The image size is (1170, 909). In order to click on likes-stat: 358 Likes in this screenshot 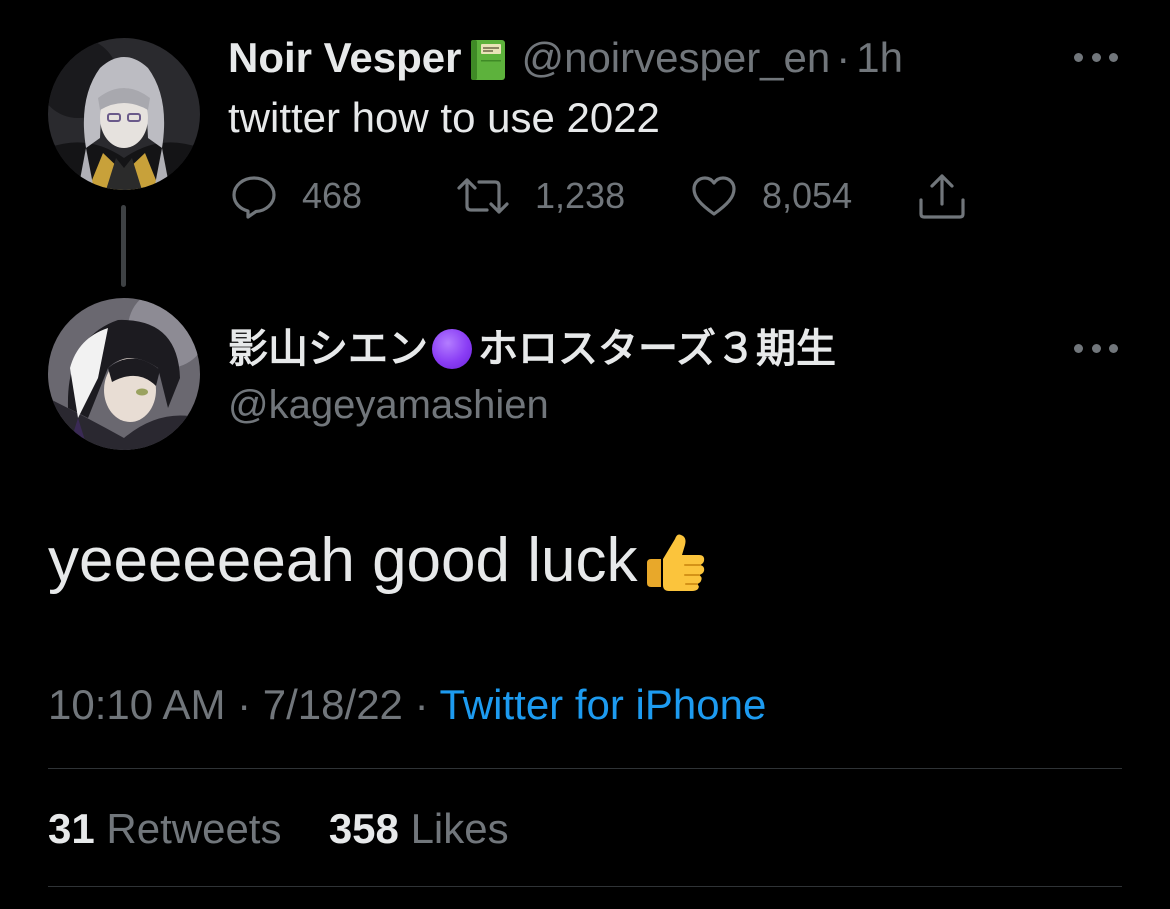, I will do `click(419, 828)`.